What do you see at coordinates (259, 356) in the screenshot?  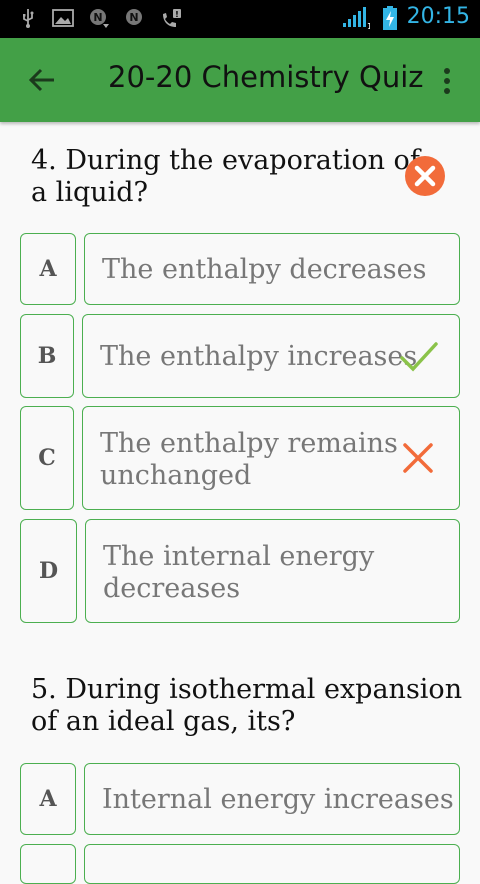 I see `answer-text: The enthalpy increases` at bounding box center [259, 356].